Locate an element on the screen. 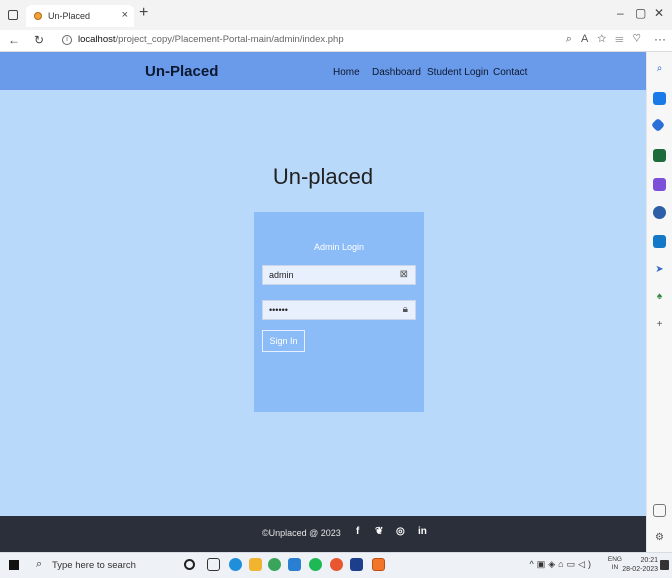 Image resolution: width=672 pixels, height=578 pixels. close-window-button: ✕ is located at coordinates (659, 13).